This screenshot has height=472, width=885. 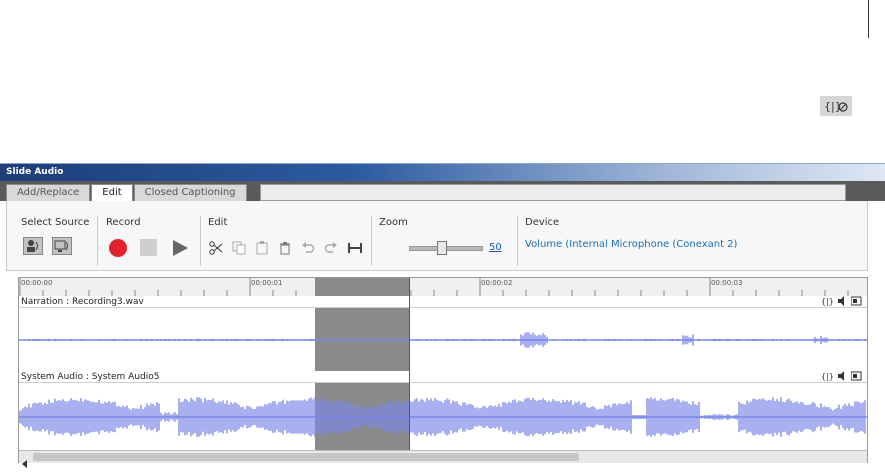 I want to click on cut-icon, so click(x=216, y=248).